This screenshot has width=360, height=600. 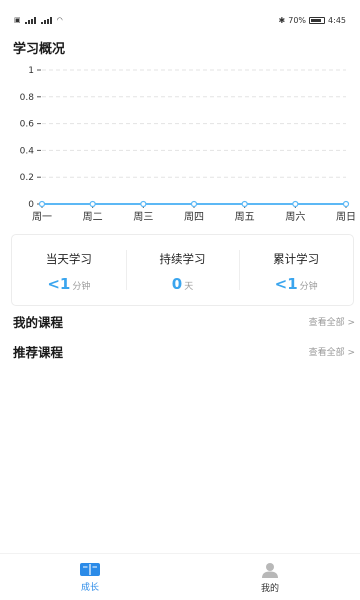 What do you see at coordinates (270, 570) in the screenshot?
I see `person-icon` at bounding box center [270, 570].